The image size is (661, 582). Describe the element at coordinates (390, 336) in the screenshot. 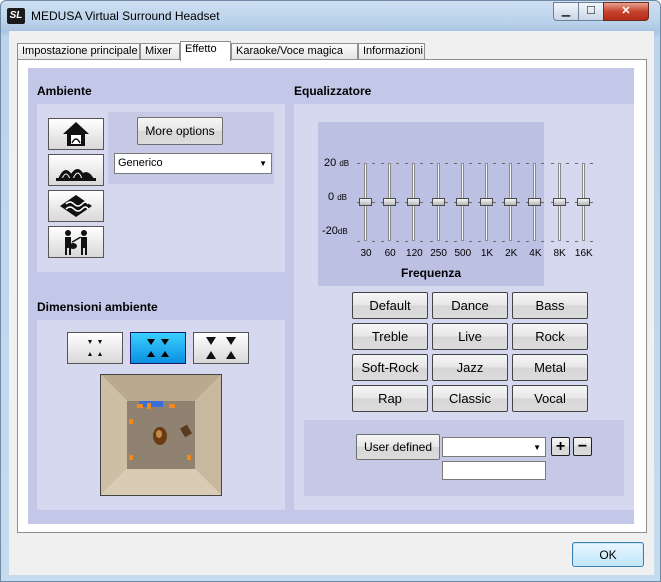

I see `eq-preset-button: Treble` at that location.